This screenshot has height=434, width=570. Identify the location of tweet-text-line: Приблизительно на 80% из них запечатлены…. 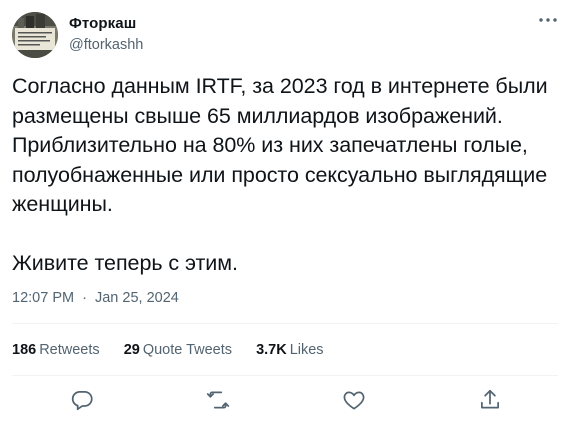
(270, 145).